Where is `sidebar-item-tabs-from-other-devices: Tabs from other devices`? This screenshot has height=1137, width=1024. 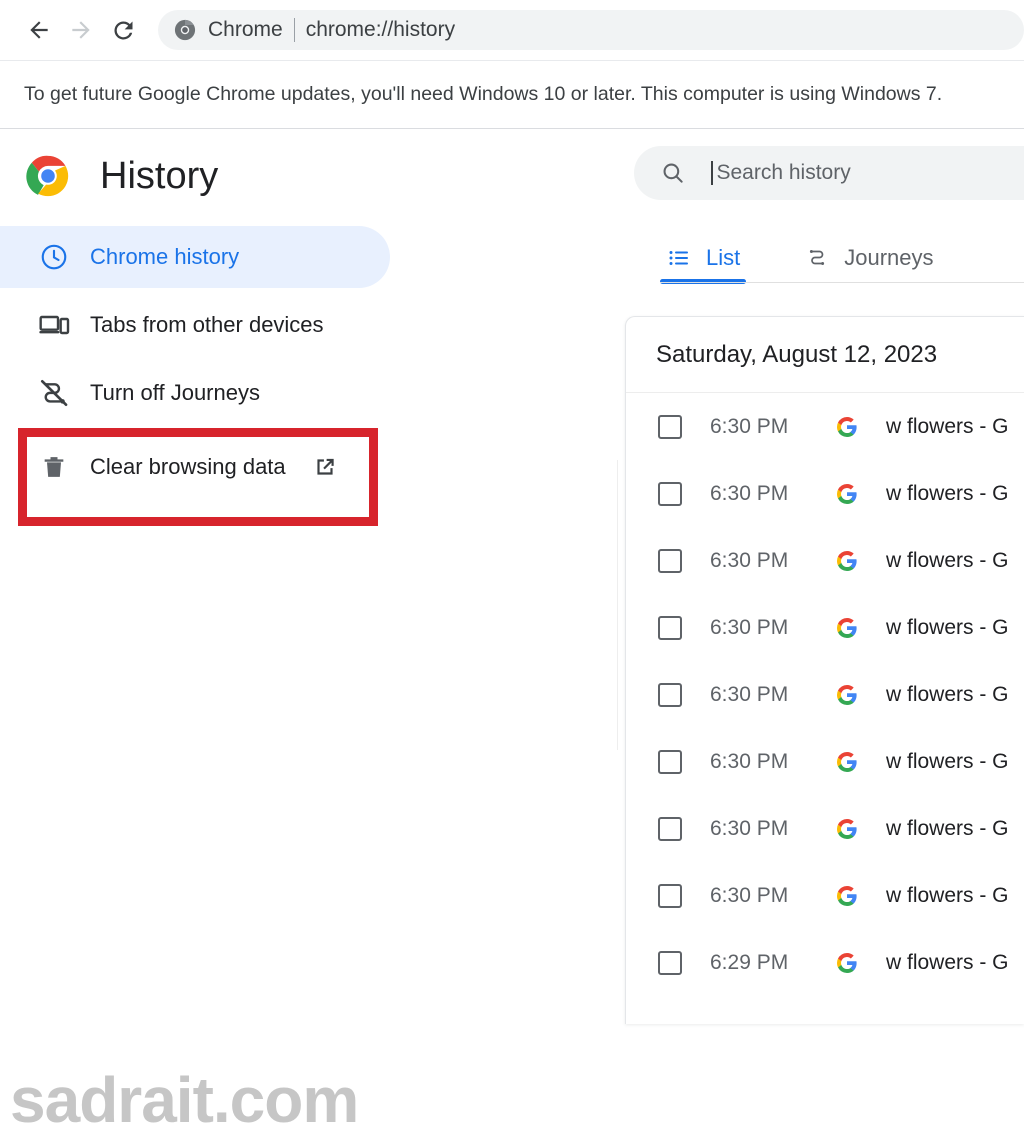
sidebar-item-tabs-from-other-devices: Tabs from other devices is located at coordinates (310, 325).